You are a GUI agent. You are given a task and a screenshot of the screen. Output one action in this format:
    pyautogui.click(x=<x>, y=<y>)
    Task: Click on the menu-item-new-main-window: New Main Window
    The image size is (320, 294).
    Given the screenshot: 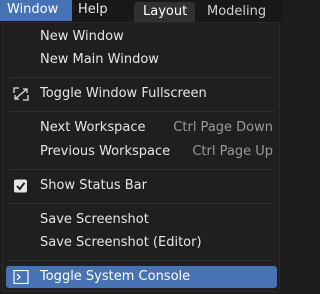 What is the action you would take?
    pyautogui.click(x=141, y=60)
    